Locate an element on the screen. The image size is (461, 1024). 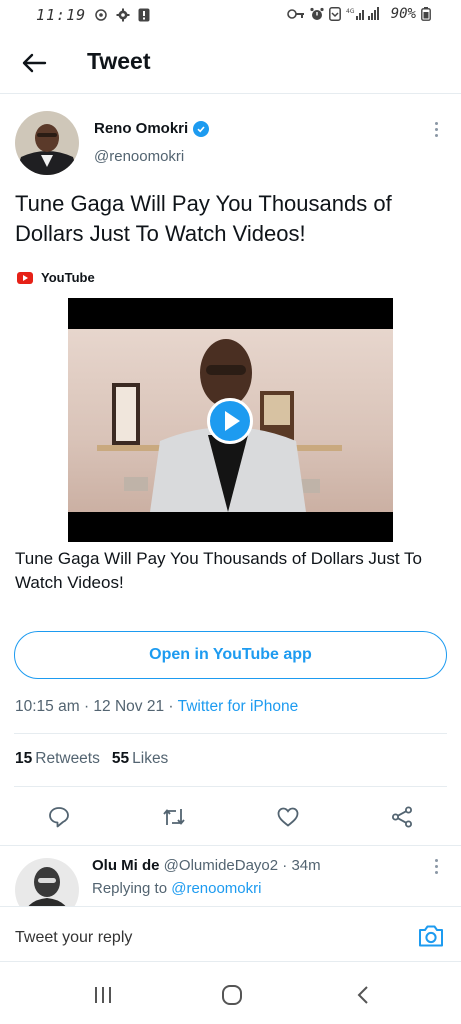
key-icon is located at coordinates (295, 14).